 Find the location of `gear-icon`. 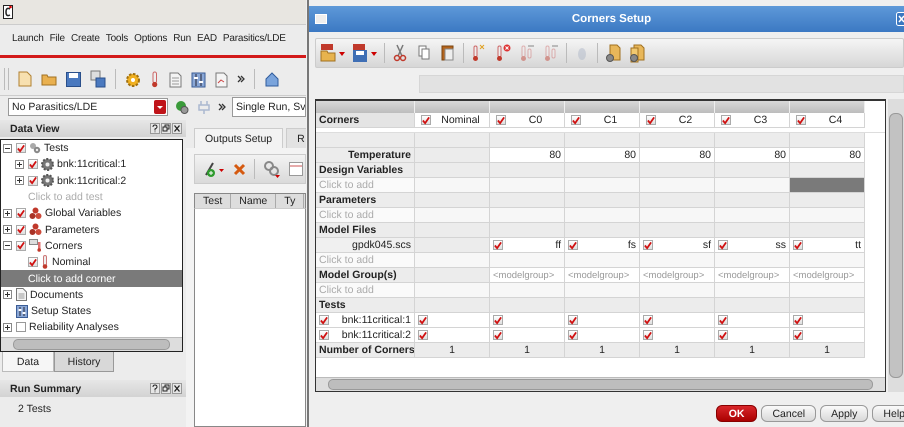

gear-icon is located at coordinates (133, 79).